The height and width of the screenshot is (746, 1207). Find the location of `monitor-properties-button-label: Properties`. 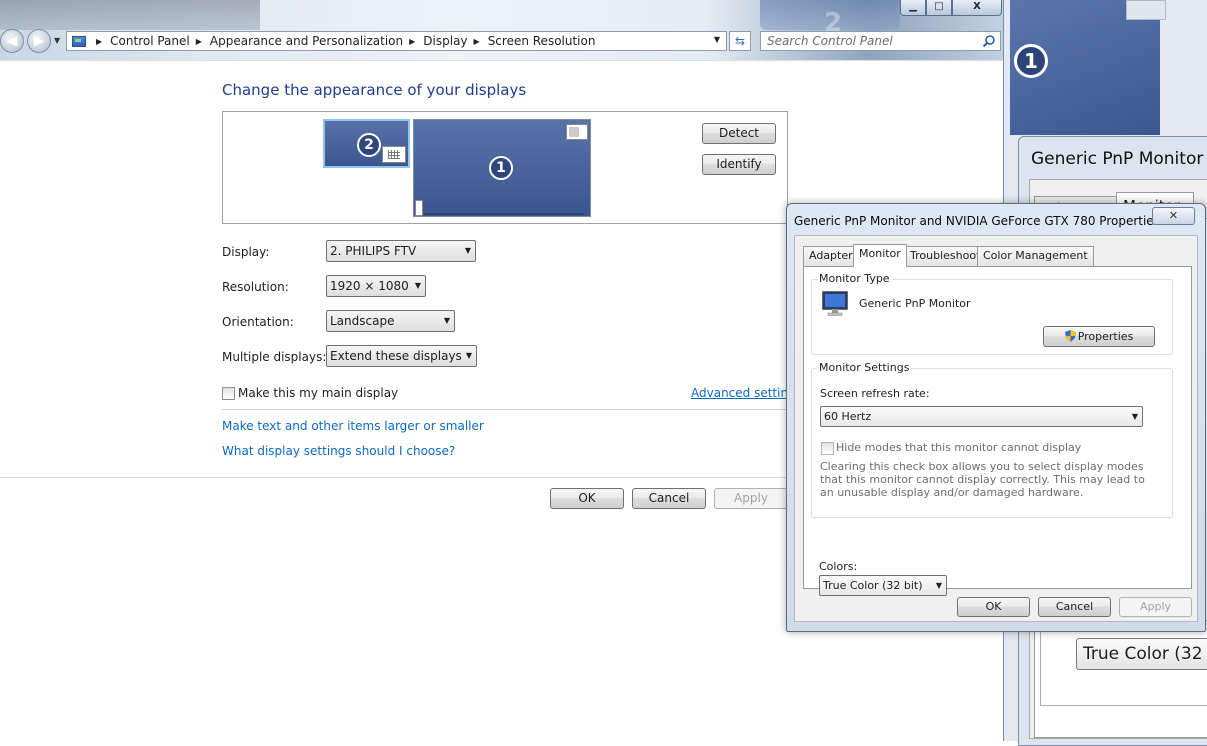

monitor-properties-button-label: Properties is located at coordinates (1105, 336).